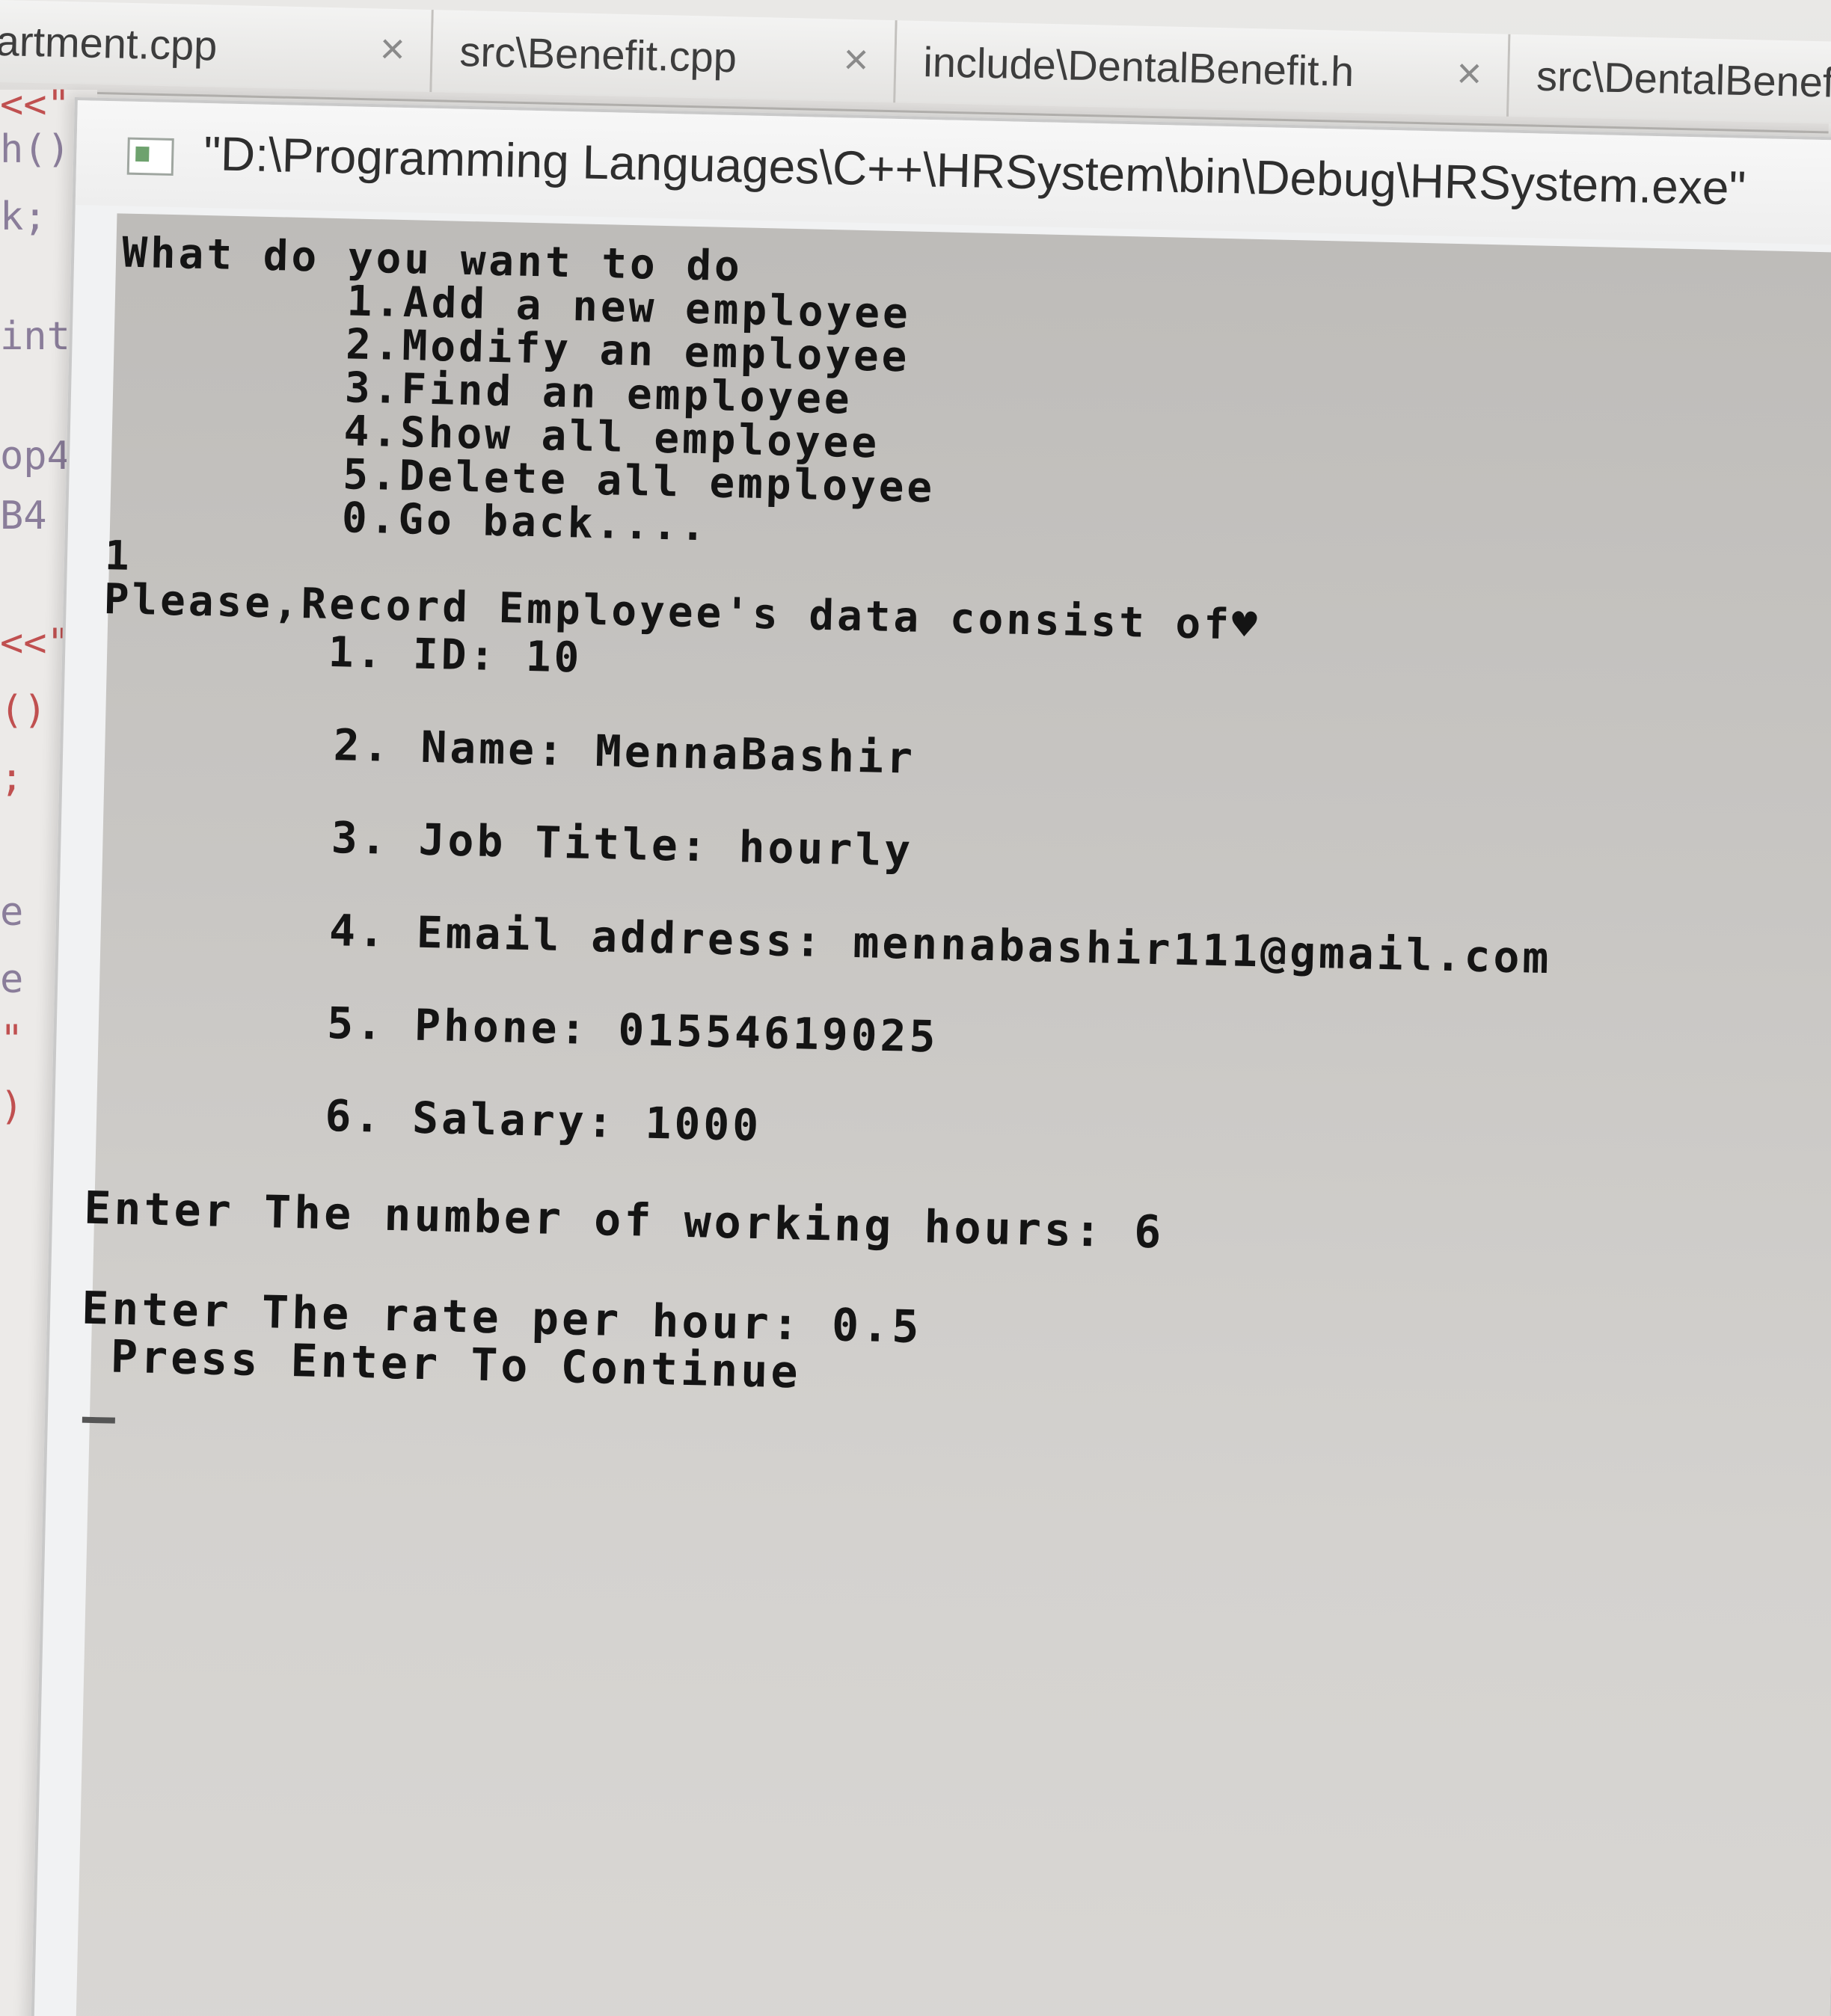  I want to click on code-fragment: ", so click(12, 1039).